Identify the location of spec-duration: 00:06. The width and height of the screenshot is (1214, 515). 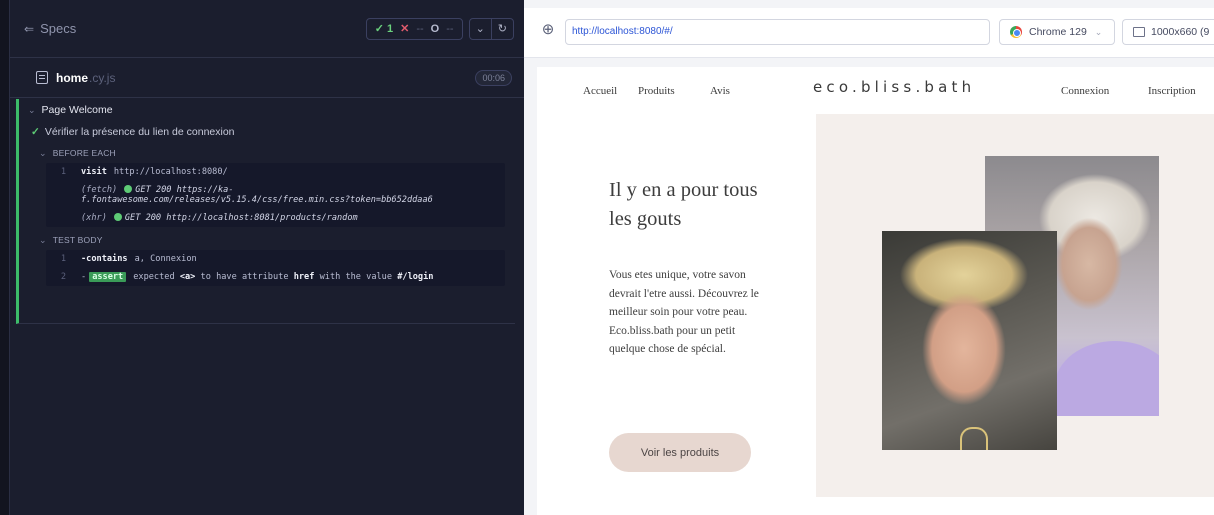
(493, 77).